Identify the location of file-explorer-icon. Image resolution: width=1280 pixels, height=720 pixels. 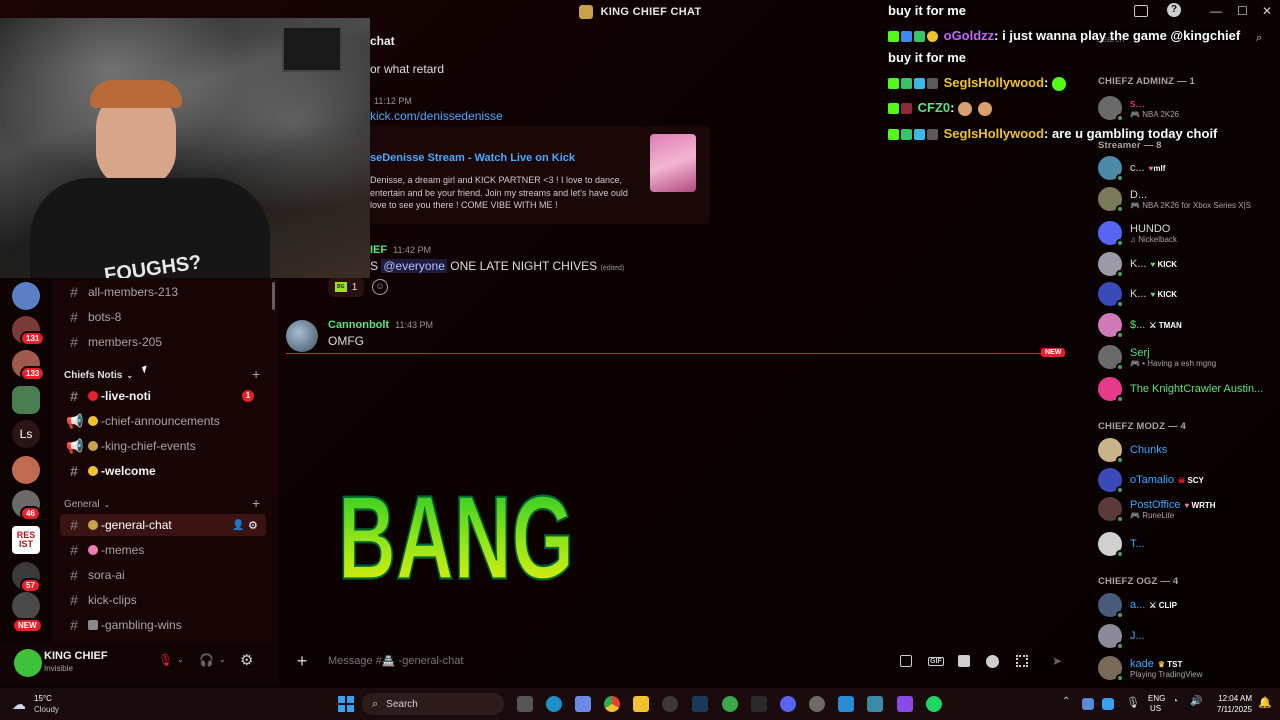
(641, 704).